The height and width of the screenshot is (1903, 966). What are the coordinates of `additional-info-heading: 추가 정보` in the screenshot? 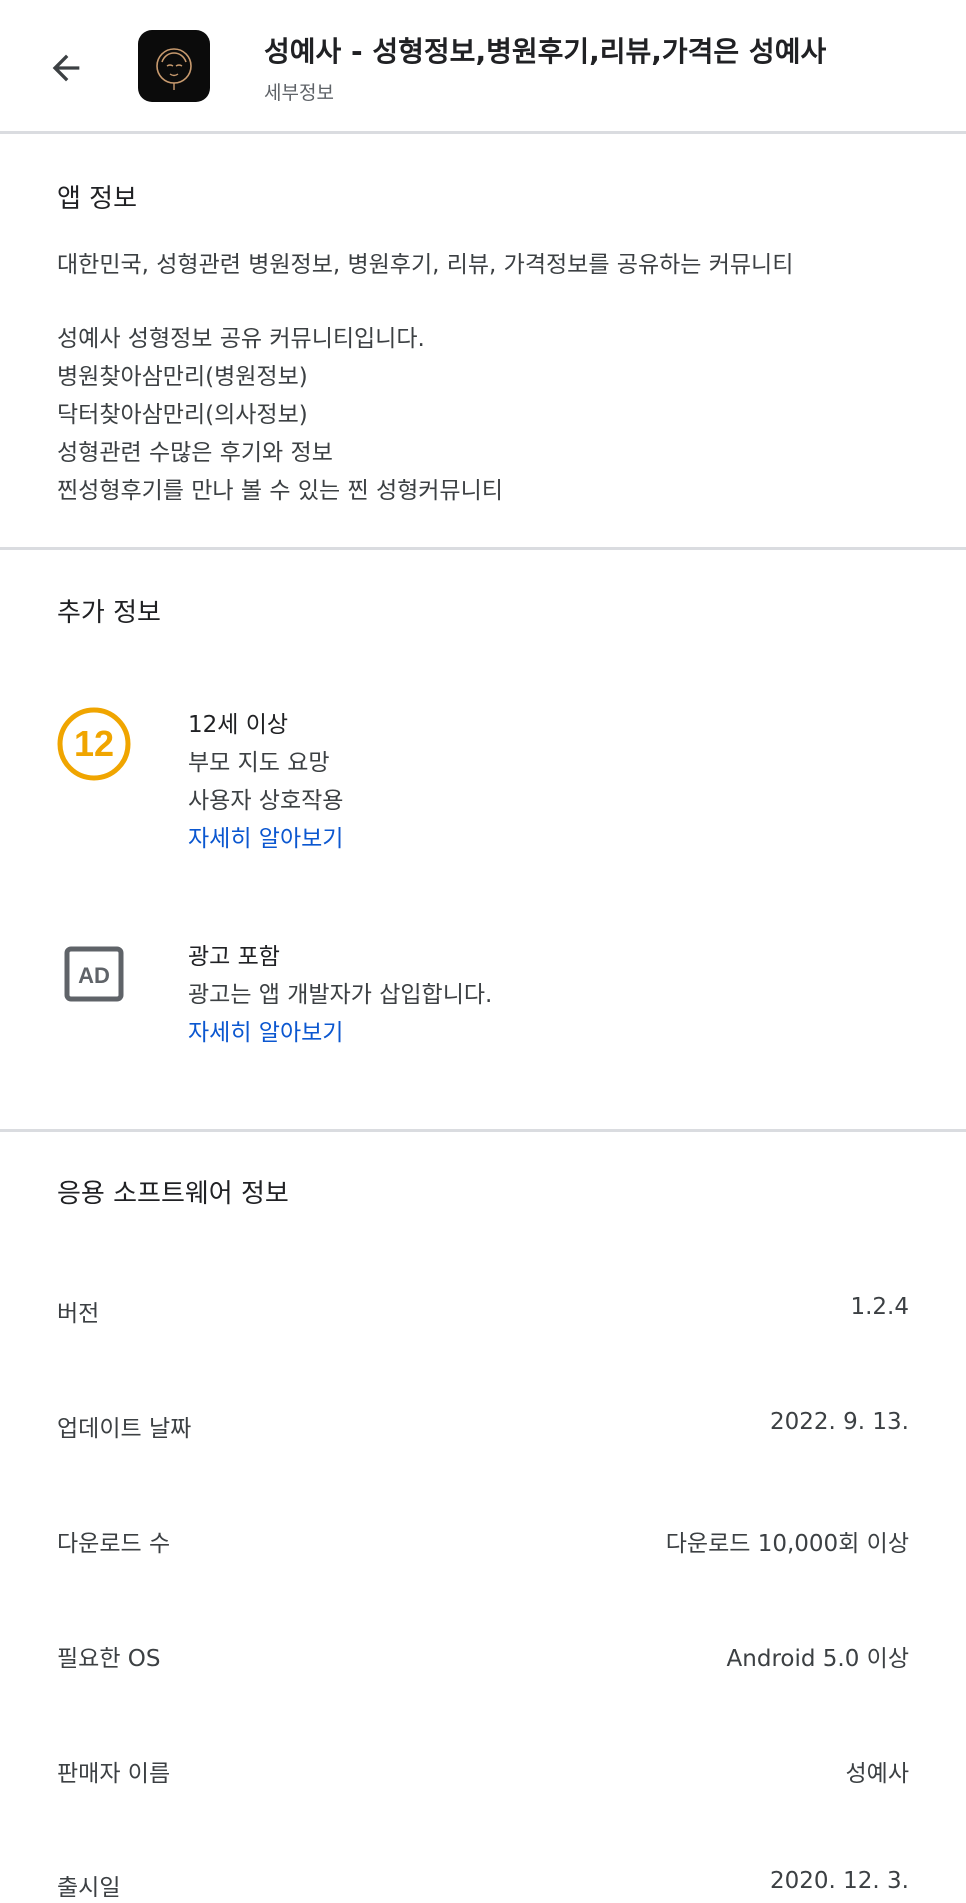 It's located at (109, 613).